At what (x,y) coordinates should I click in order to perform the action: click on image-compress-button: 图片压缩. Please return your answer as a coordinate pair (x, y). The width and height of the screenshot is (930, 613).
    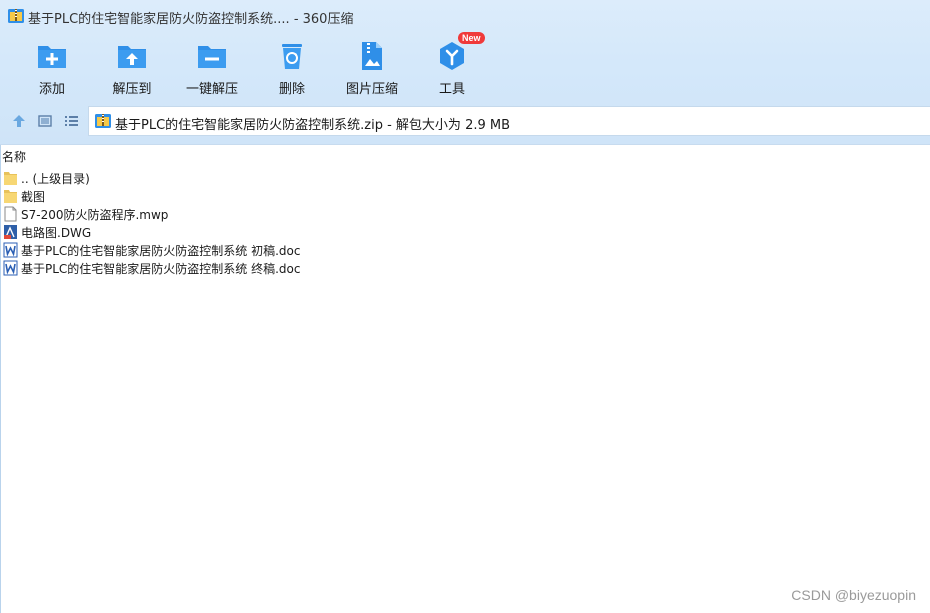
    Looking at the image, I should click on (372, 67).